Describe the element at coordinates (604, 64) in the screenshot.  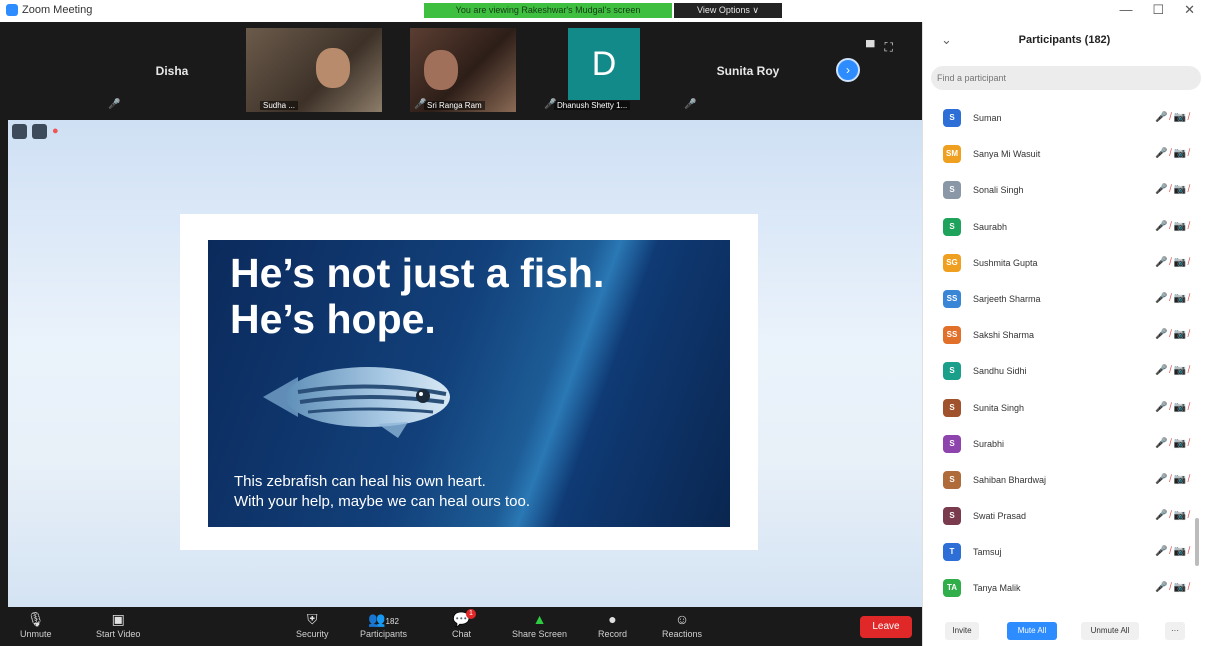
I see `avatar-initial: D` at that location.